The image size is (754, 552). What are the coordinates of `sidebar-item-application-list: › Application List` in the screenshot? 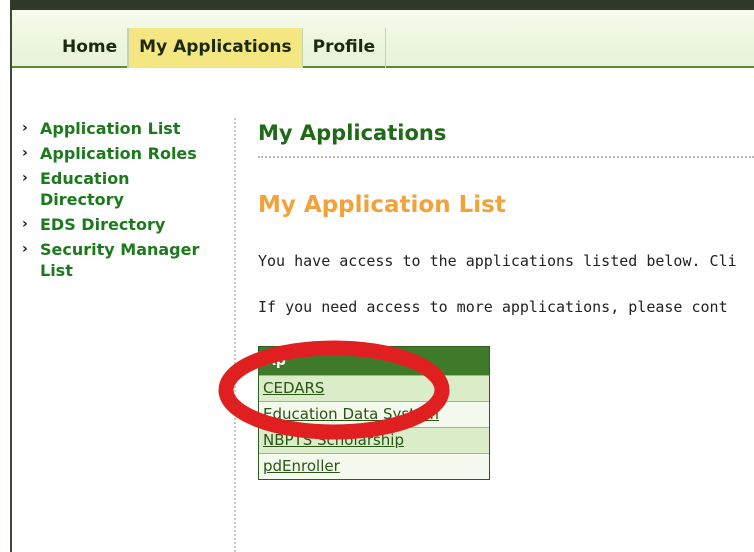 It's located at (122, 128).